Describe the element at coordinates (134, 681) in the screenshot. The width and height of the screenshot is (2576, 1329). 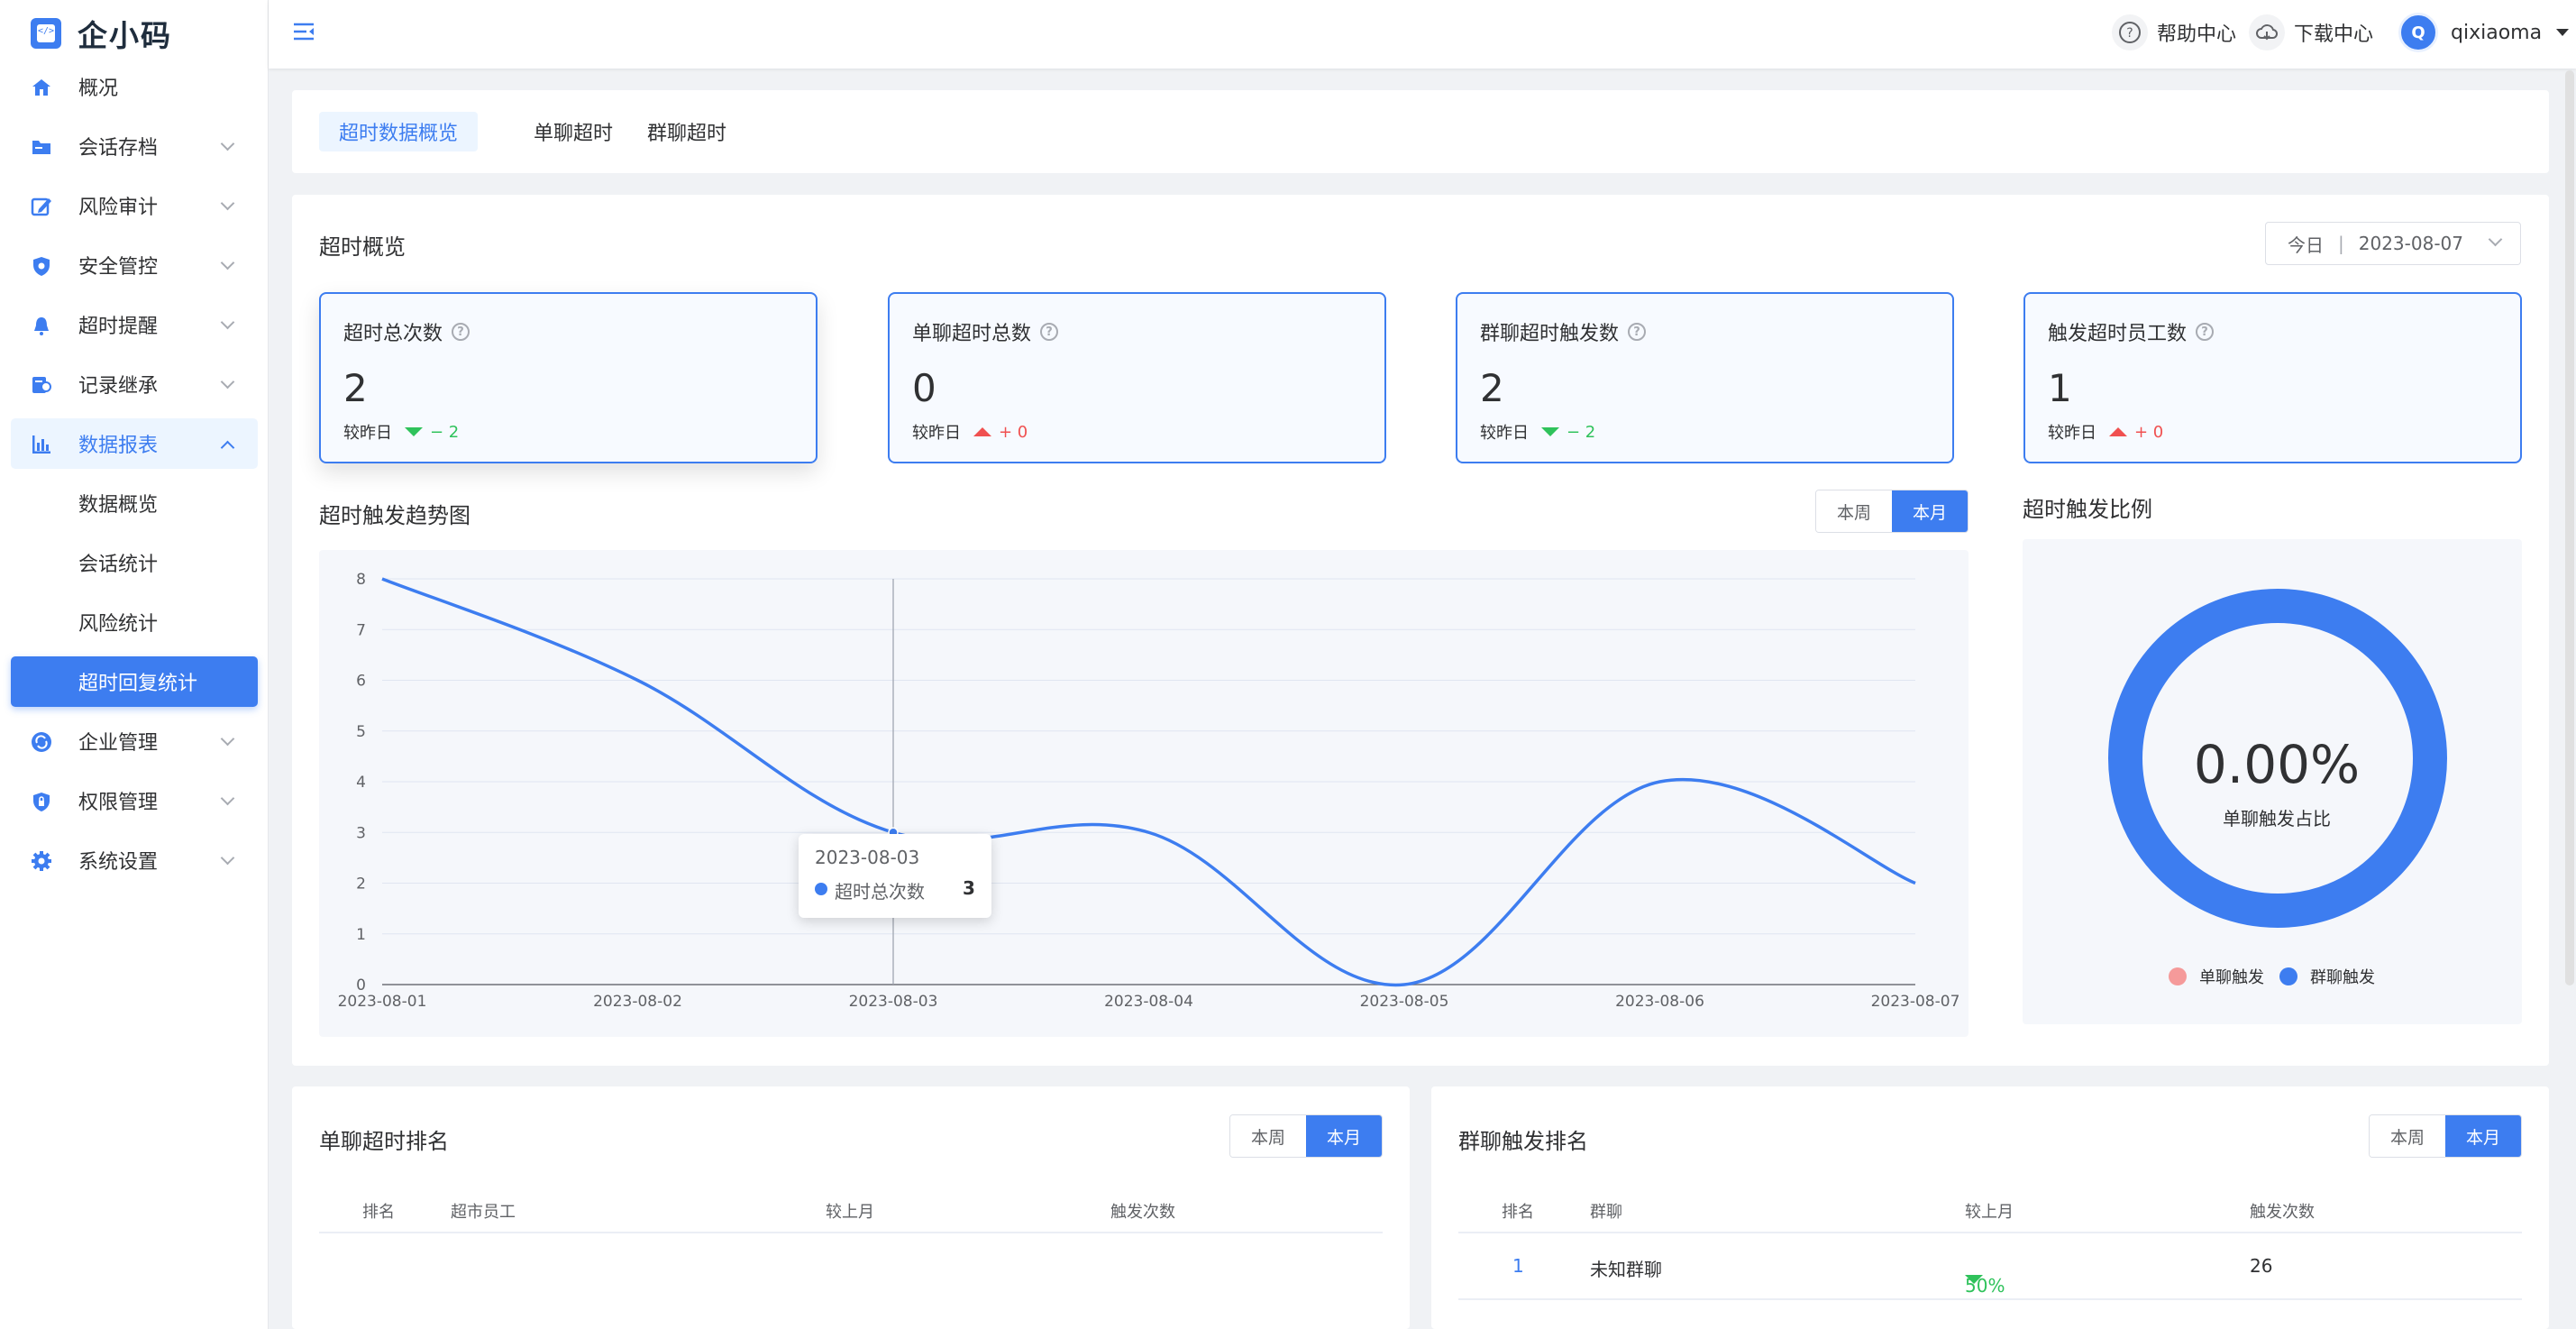
I see `sidebar-subitem-timeout-reply-stats: 超时回复统计` at that location.